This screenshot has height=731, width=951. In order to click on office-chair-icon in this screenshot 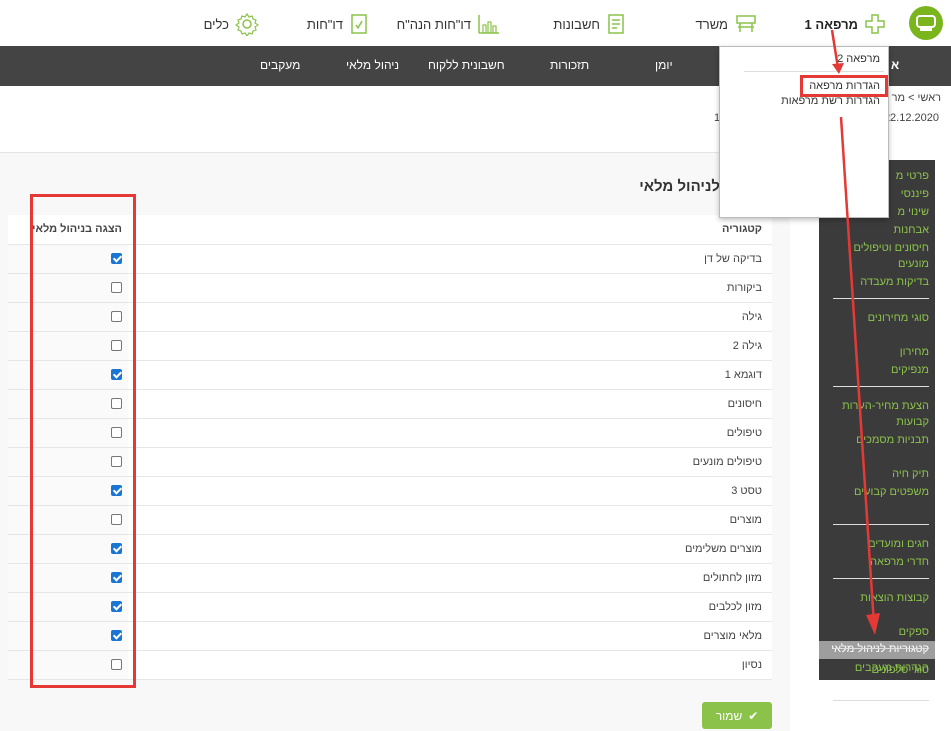, I will do `click(746, 23)`.